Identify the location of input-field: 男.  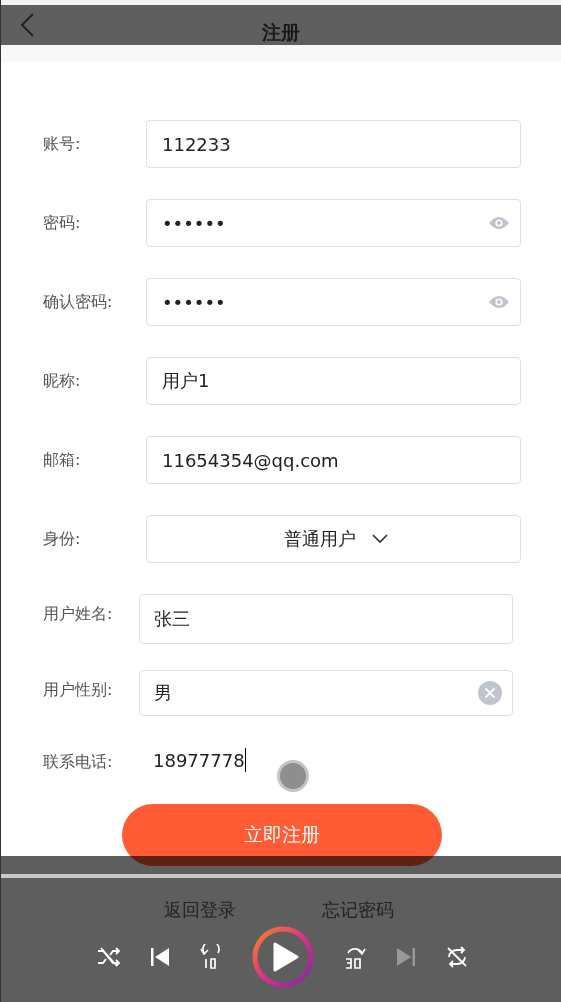
(326, 693).